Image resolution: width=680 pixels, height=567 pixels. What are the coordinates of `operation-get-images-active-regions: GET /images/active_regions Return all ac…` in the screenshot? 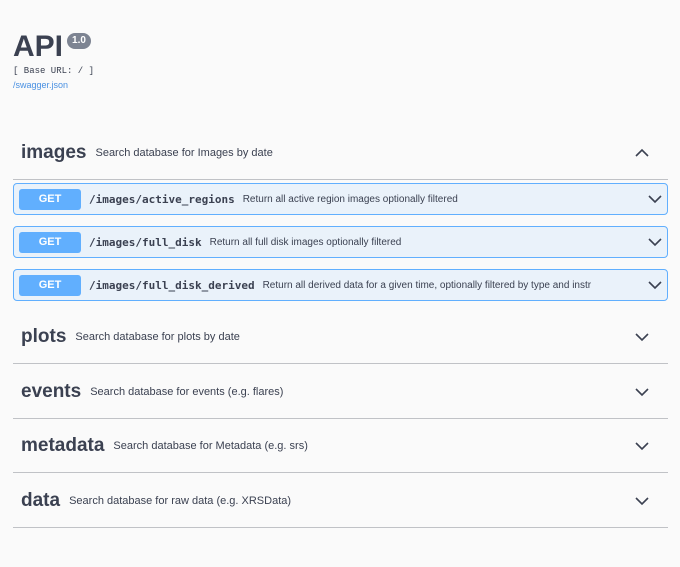 It's located at (340, 199).